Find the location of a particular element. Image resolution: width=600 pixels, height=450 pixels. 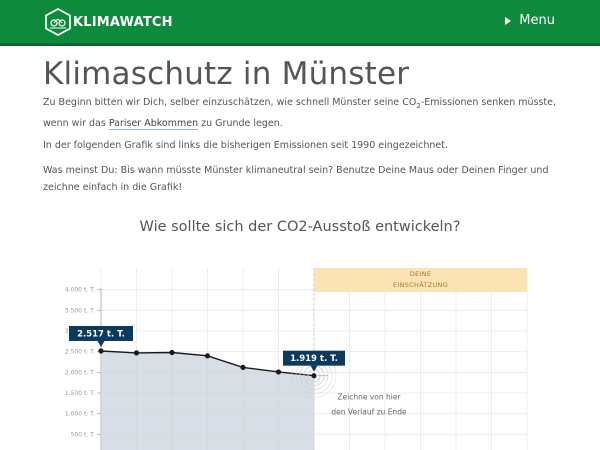

emissions-area is located at coordinates (207, 400).